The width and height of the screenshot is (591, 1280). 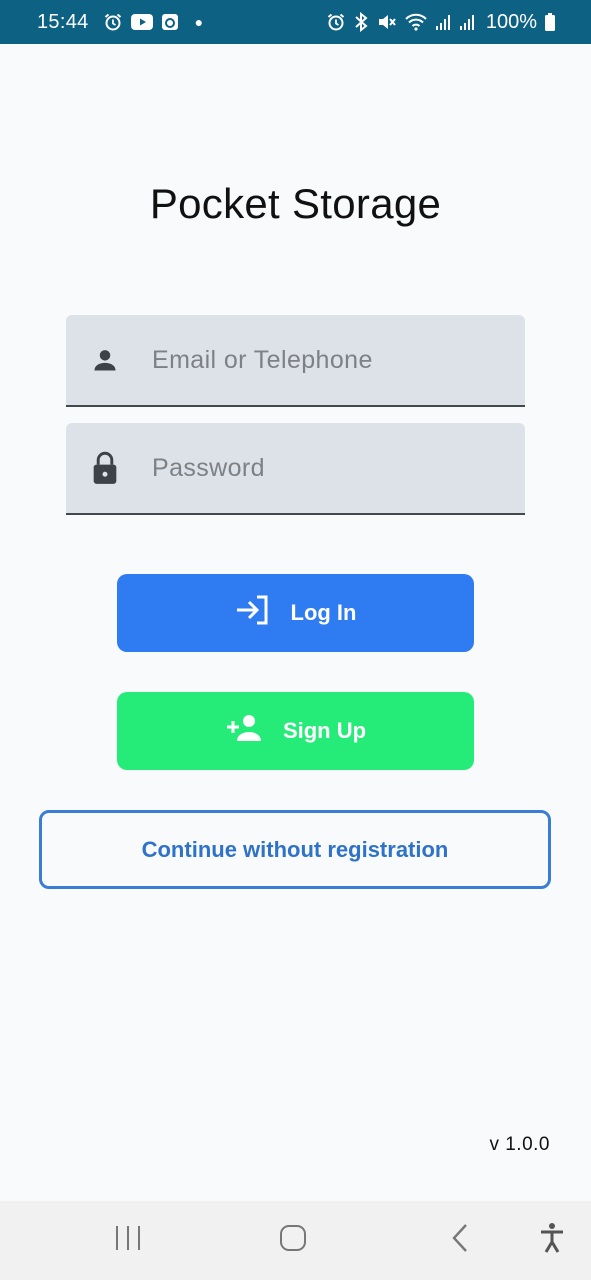 I want to click on status-bar: 15:44 ● 100%, so click(x=295, y=22).